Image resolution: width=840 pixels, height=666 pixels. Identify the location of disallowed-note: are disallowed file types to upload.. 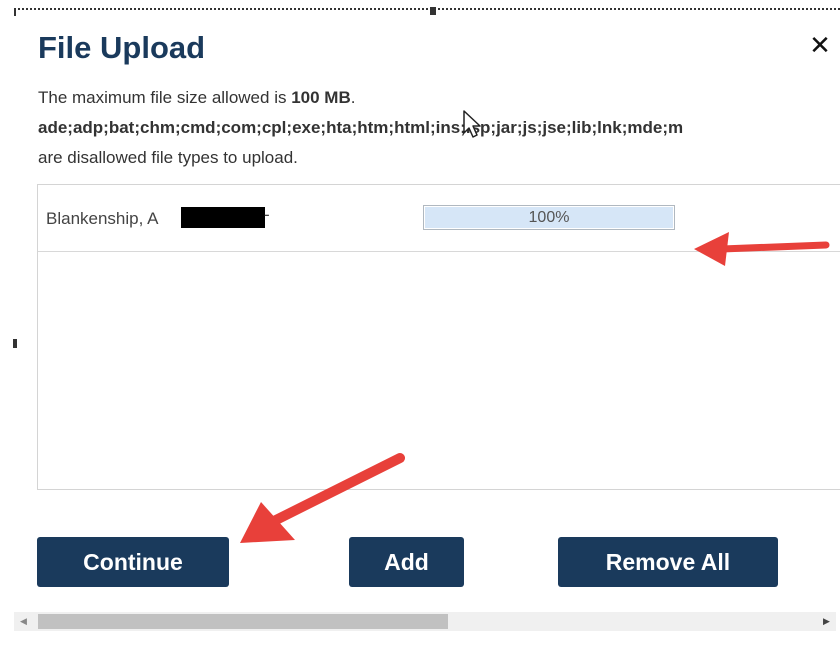
(168, 157).